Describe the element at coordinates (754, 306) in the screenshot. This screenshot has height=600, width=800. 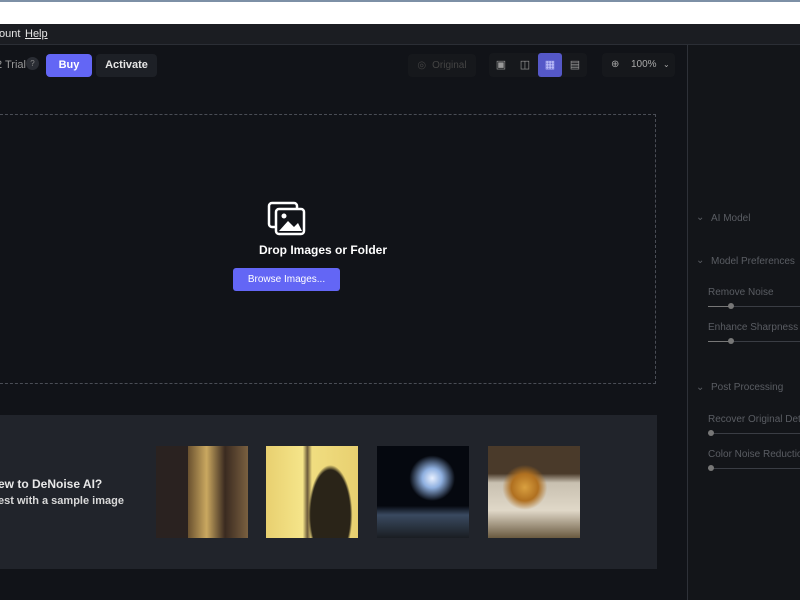
I see `remove-noise-slider` at that location.